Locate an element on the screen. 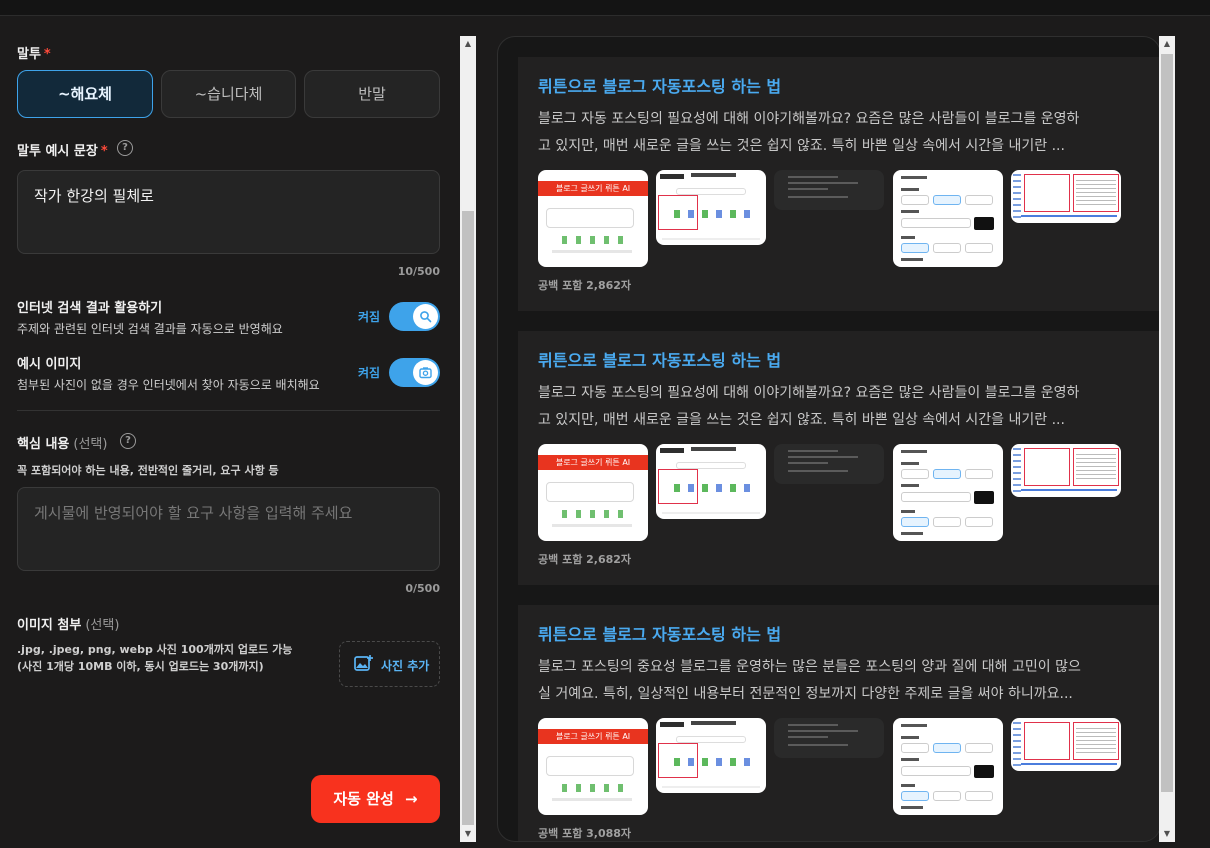  camera-icon is located at coordinates (425, 373).